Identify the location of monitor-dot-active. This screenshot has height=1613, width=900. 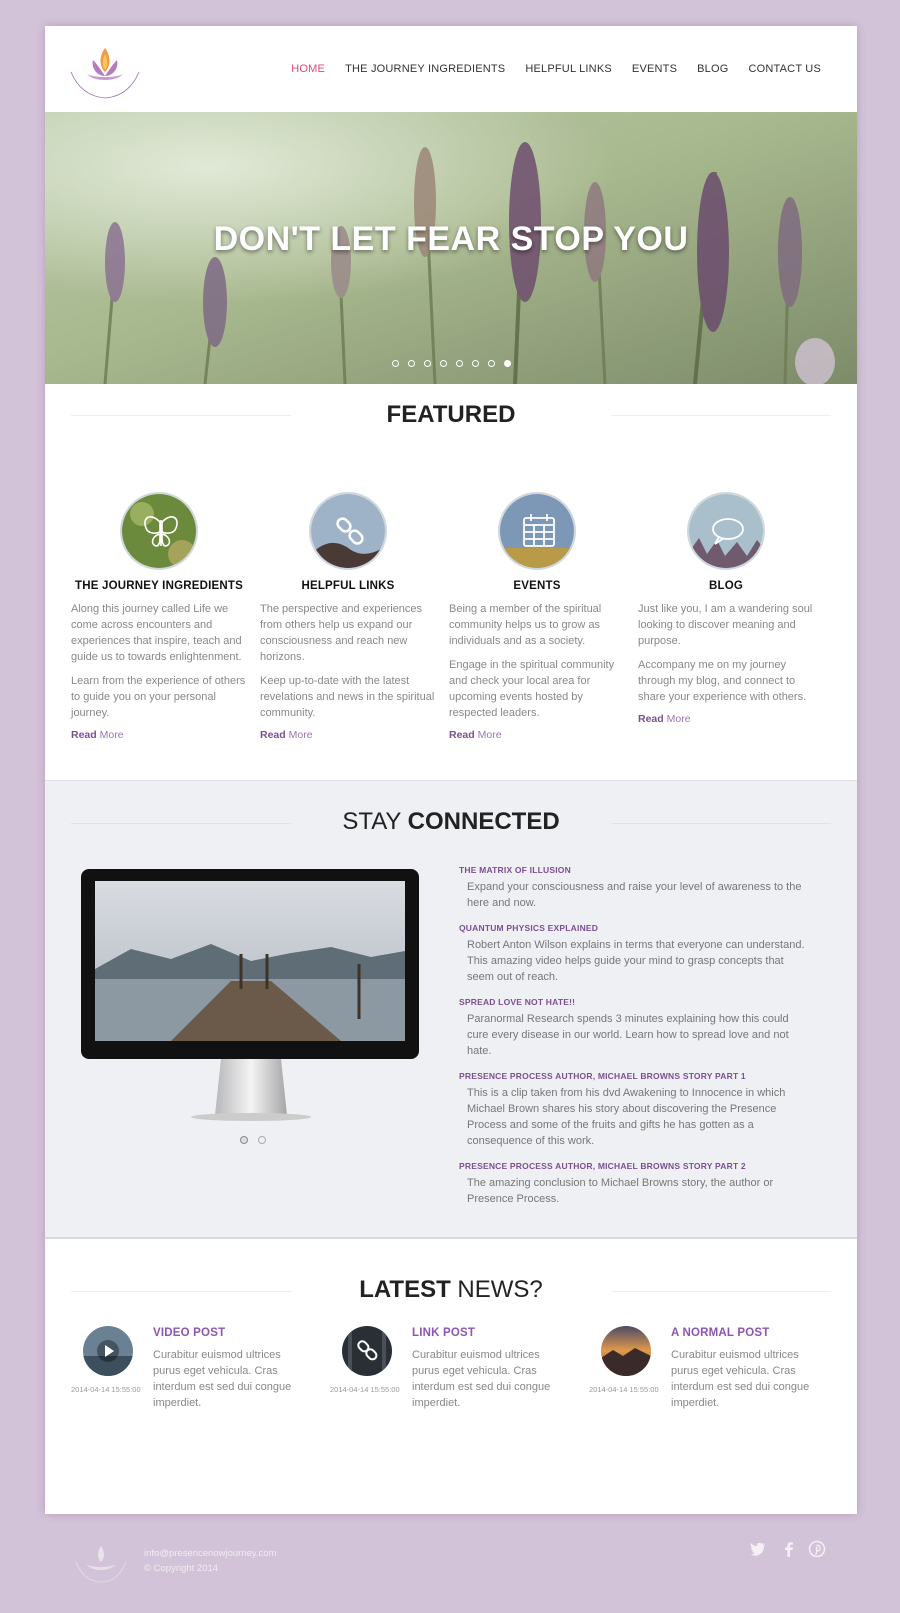
(244, 1140).